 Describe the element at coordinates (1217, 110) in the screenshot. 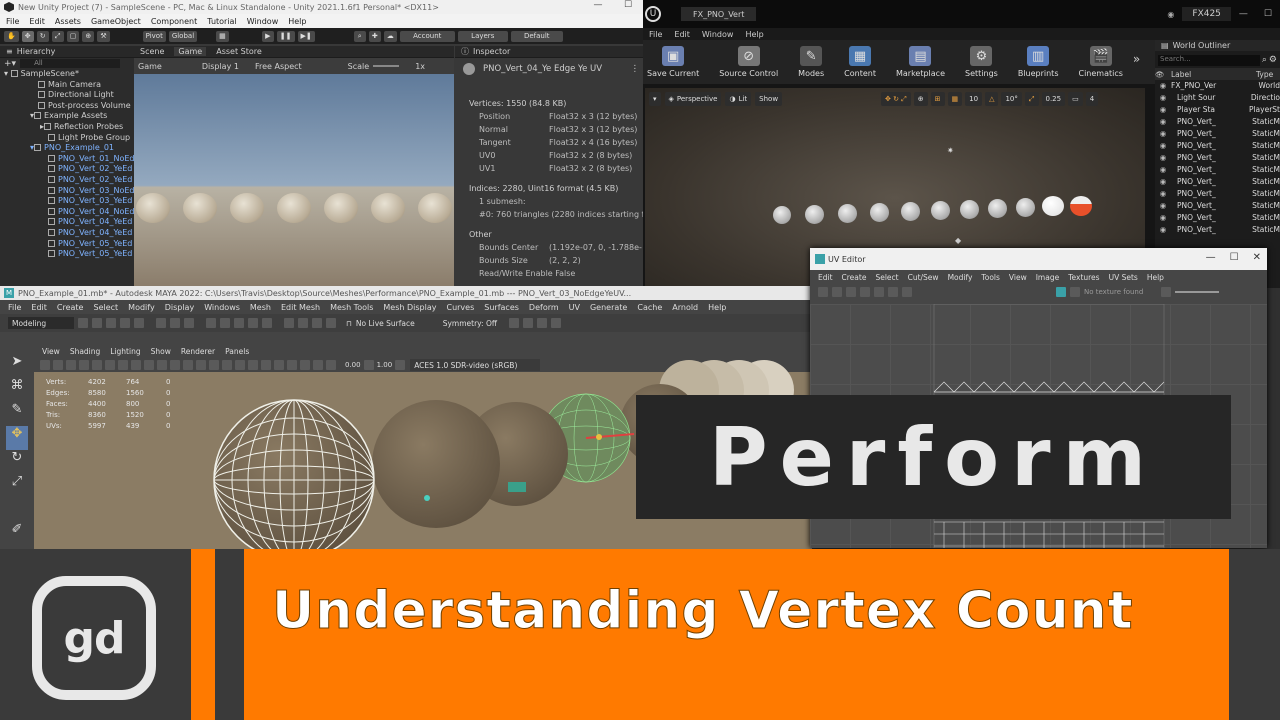

I see `outliner-row: ◉ Player Sta PlayerSt` at that location.